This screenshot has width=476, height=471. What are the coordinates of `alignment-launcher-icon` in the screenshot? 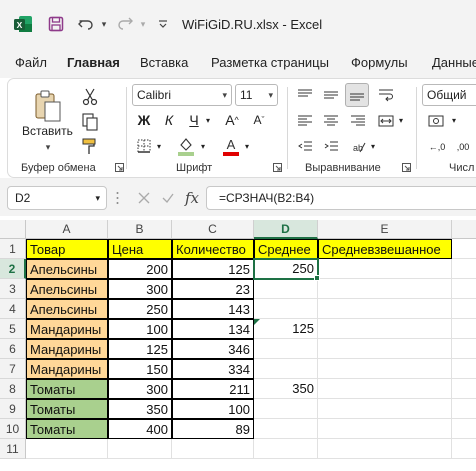 It's located at (406, 167).